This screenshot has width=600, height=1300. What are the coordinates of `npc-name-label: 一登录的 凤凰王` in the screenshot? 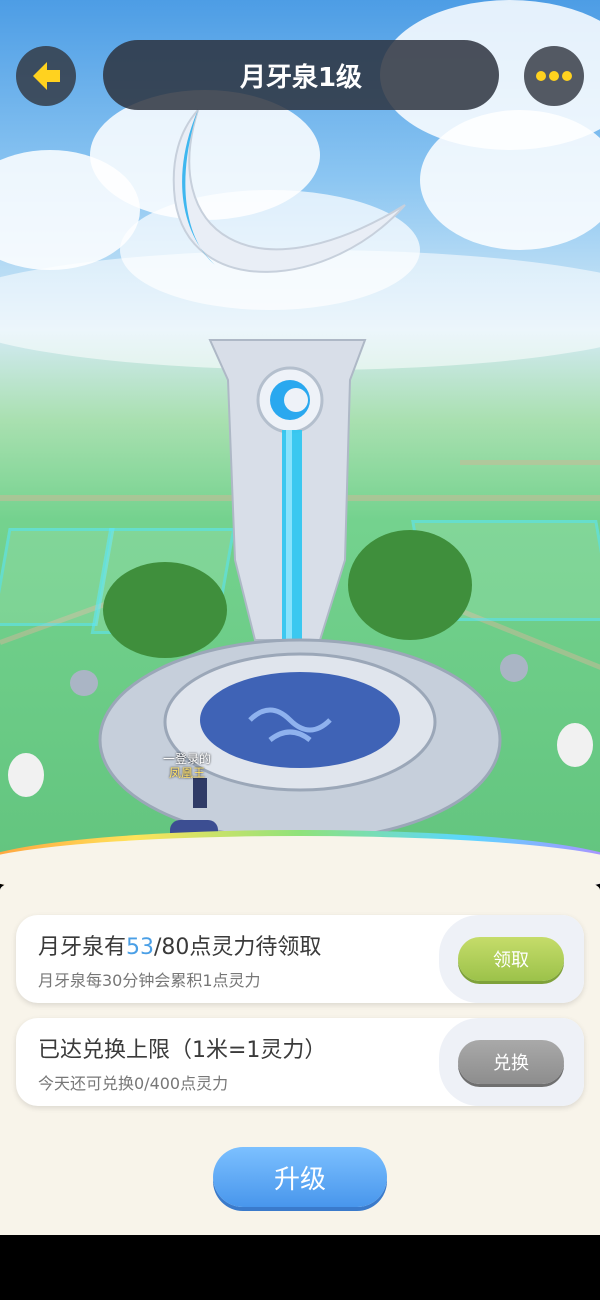 It's located at (187, 766).